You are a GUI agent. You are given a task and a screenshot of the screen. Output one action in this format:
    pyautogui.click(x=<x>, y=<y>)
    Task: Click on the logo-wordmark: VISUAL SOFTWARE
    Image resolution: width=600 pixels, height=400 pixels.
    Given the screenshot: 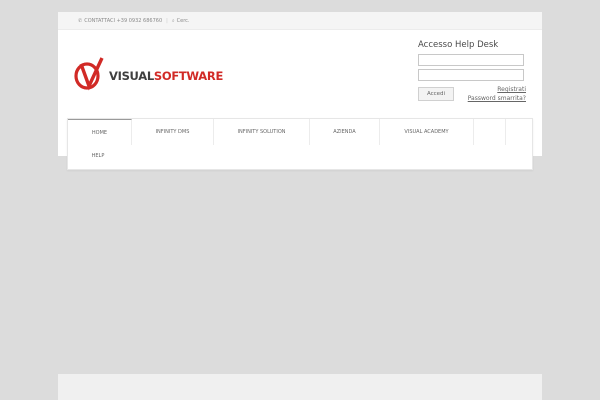 What is the action you would take?
    pyautogui.click(x=166, y=76)
    